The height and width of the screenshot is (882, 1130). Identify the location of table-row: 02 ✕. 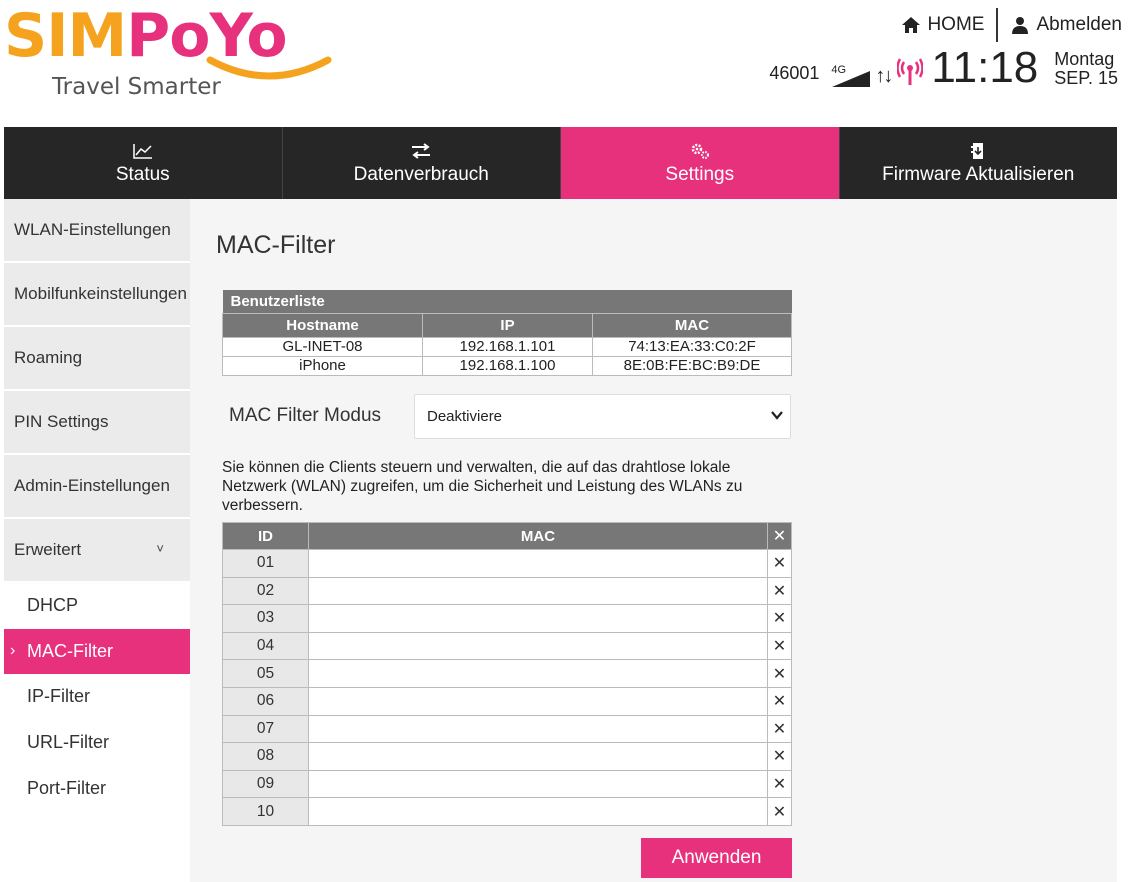
(507, 591).